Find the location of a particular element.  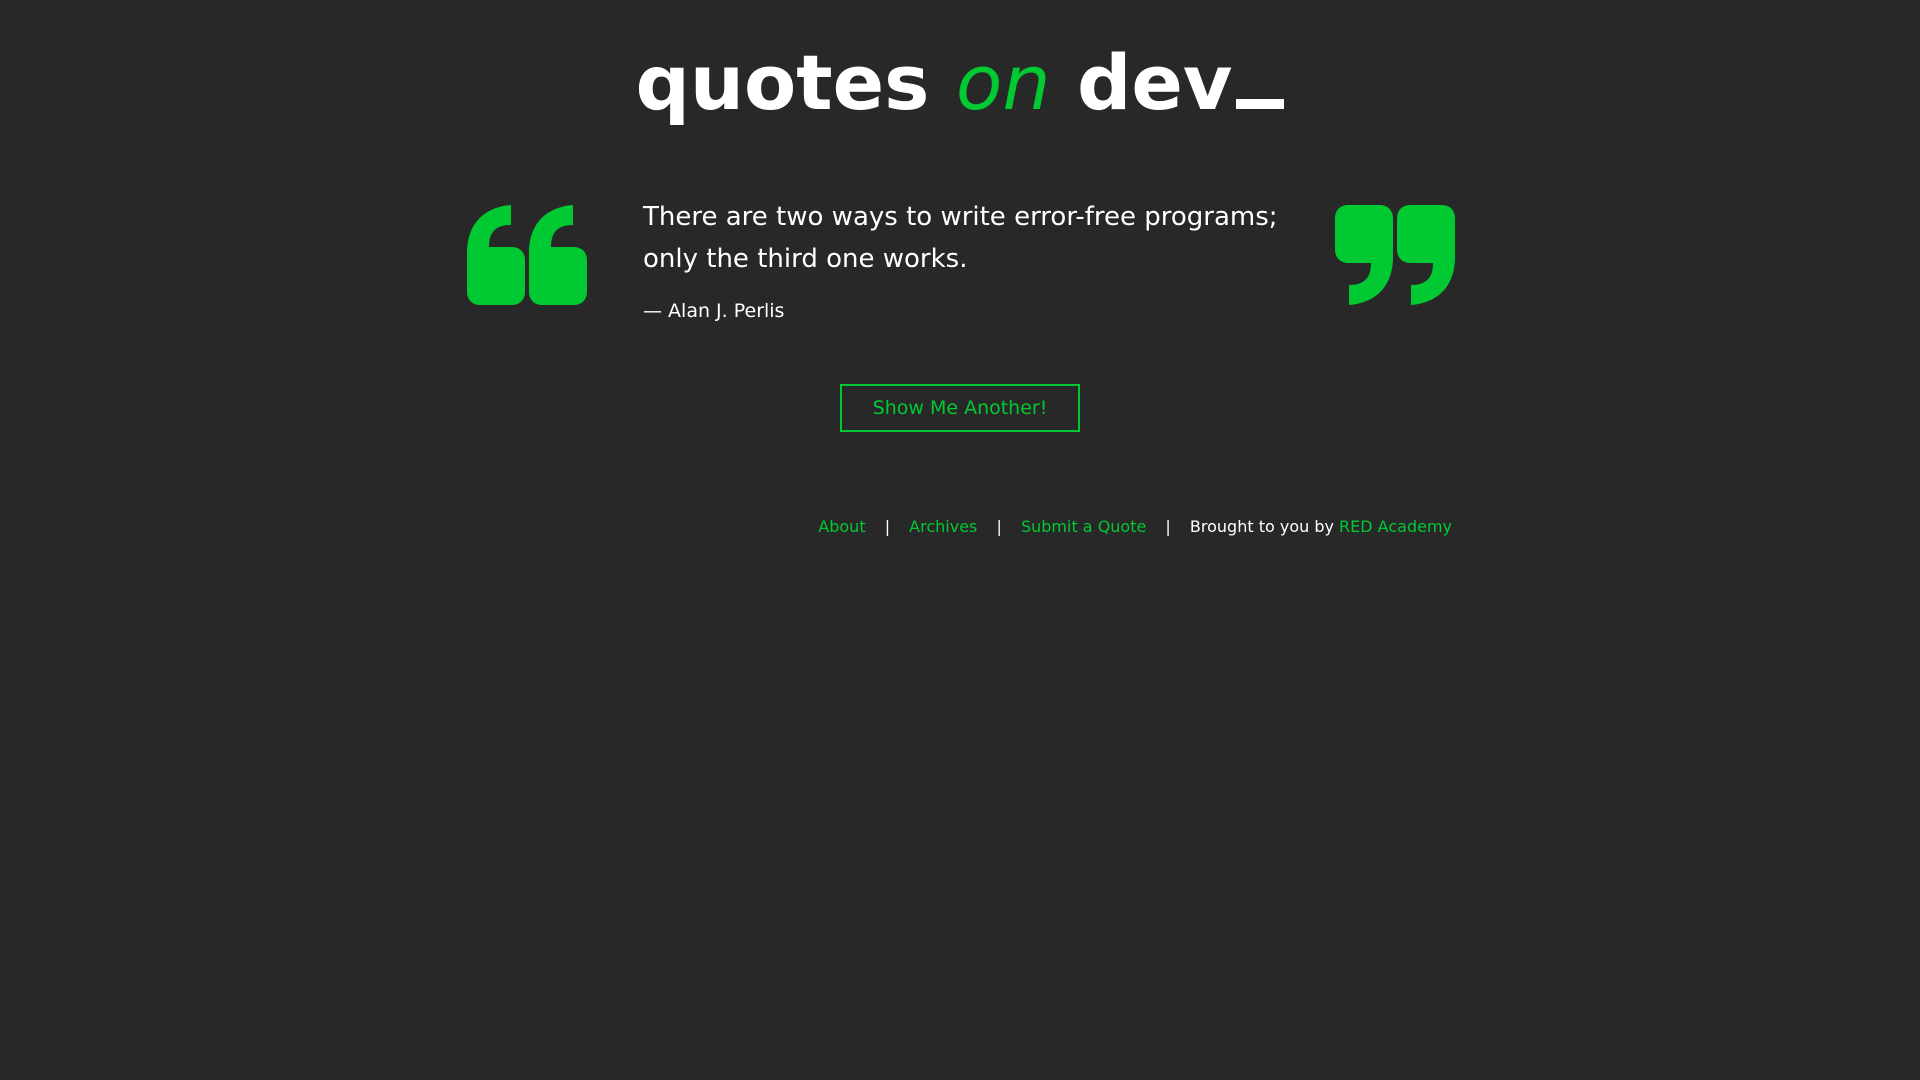

footer-credit-text: Brought to you by is located at coordinates (1261, 526).